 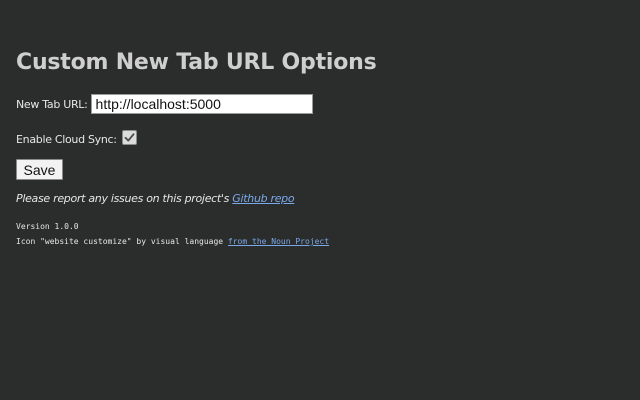 What do you see at coordinates (52, 104) in the screenshot?
I see `new-tab-url-label: New Tab URL:` at bounding box center [52, 104].